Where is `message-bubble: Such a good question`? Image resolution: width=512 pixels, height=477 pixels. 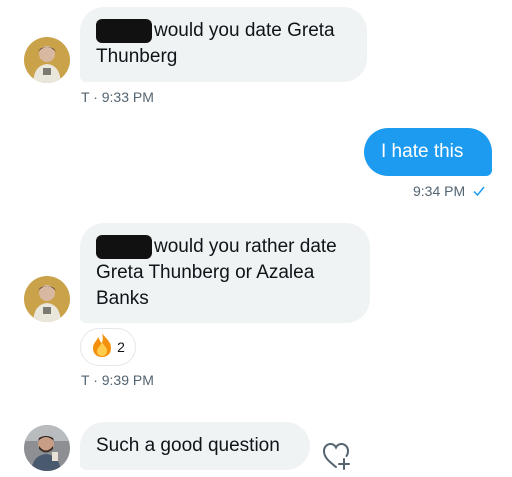
message-bubble: Such a good question is located at coordinates (195, 446).